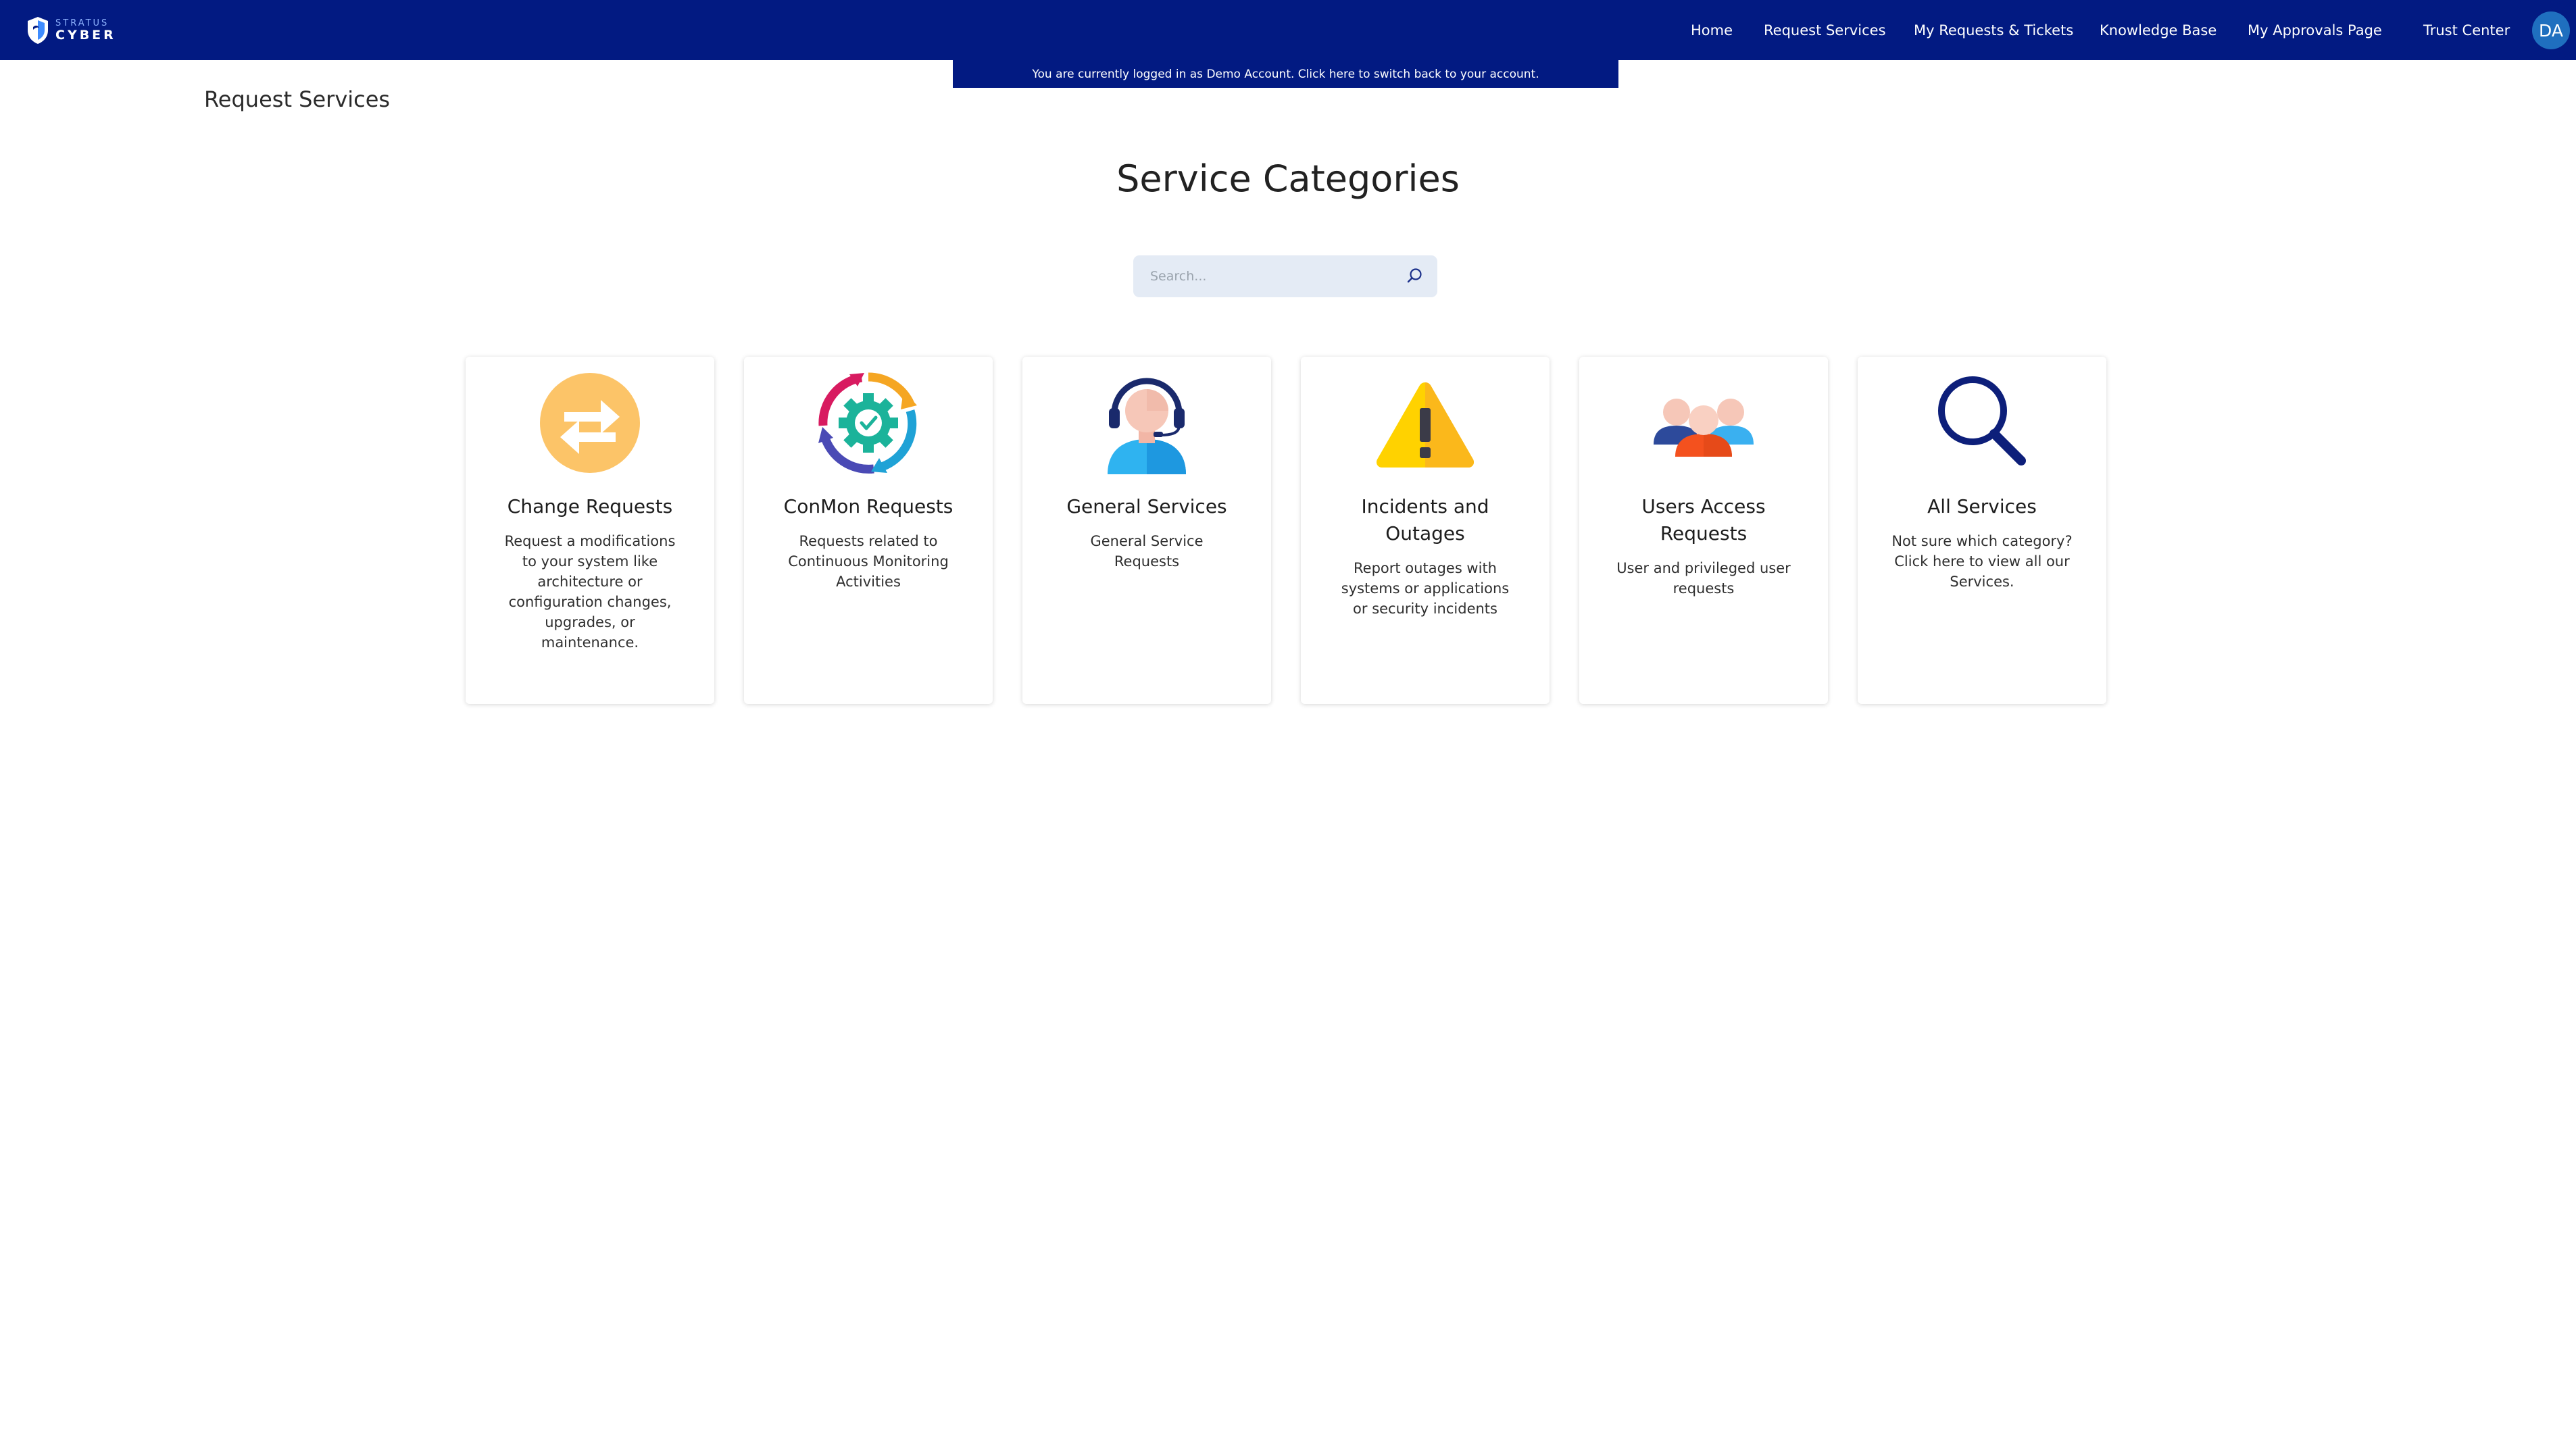 The width and height of the screenshot is (2576, 1437). What do you see at coordinates (868, 506) in the screenshot?
I see `card-title: ConMon Requests` at bounding box center [868, 506].